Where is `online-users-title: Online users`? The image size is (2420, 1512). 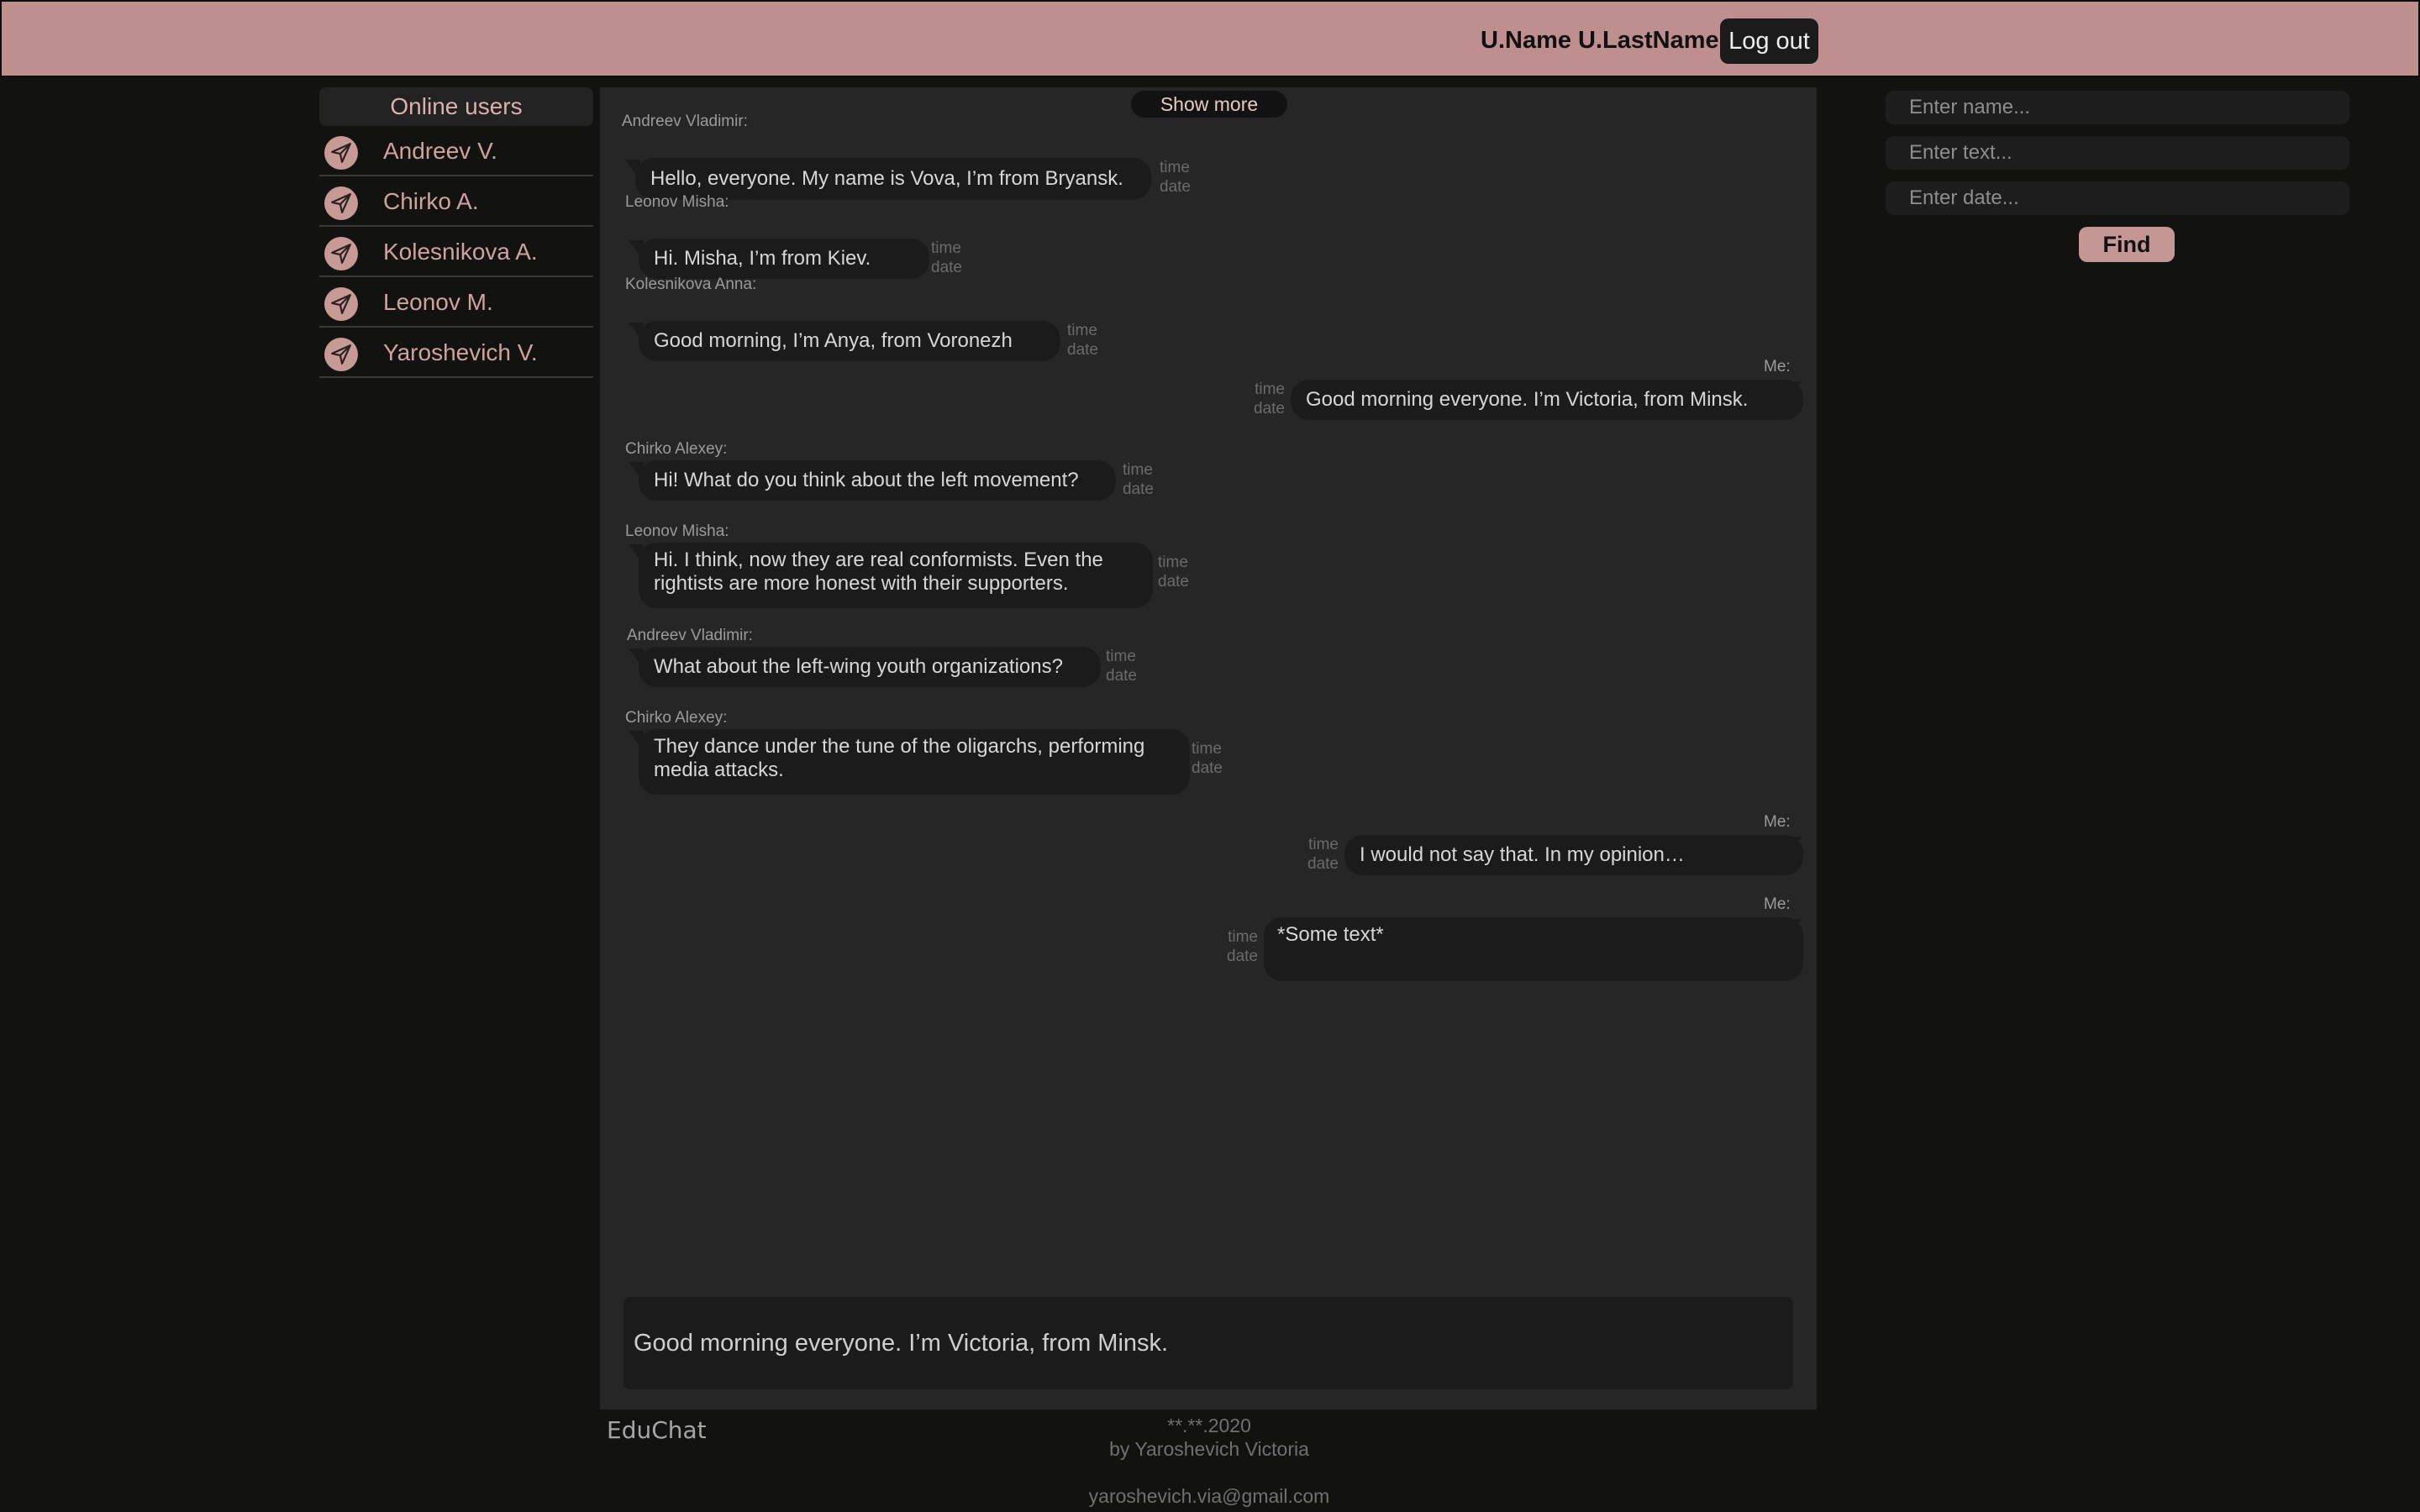
online-users-title: Online users is located at coordinates (456, 106).